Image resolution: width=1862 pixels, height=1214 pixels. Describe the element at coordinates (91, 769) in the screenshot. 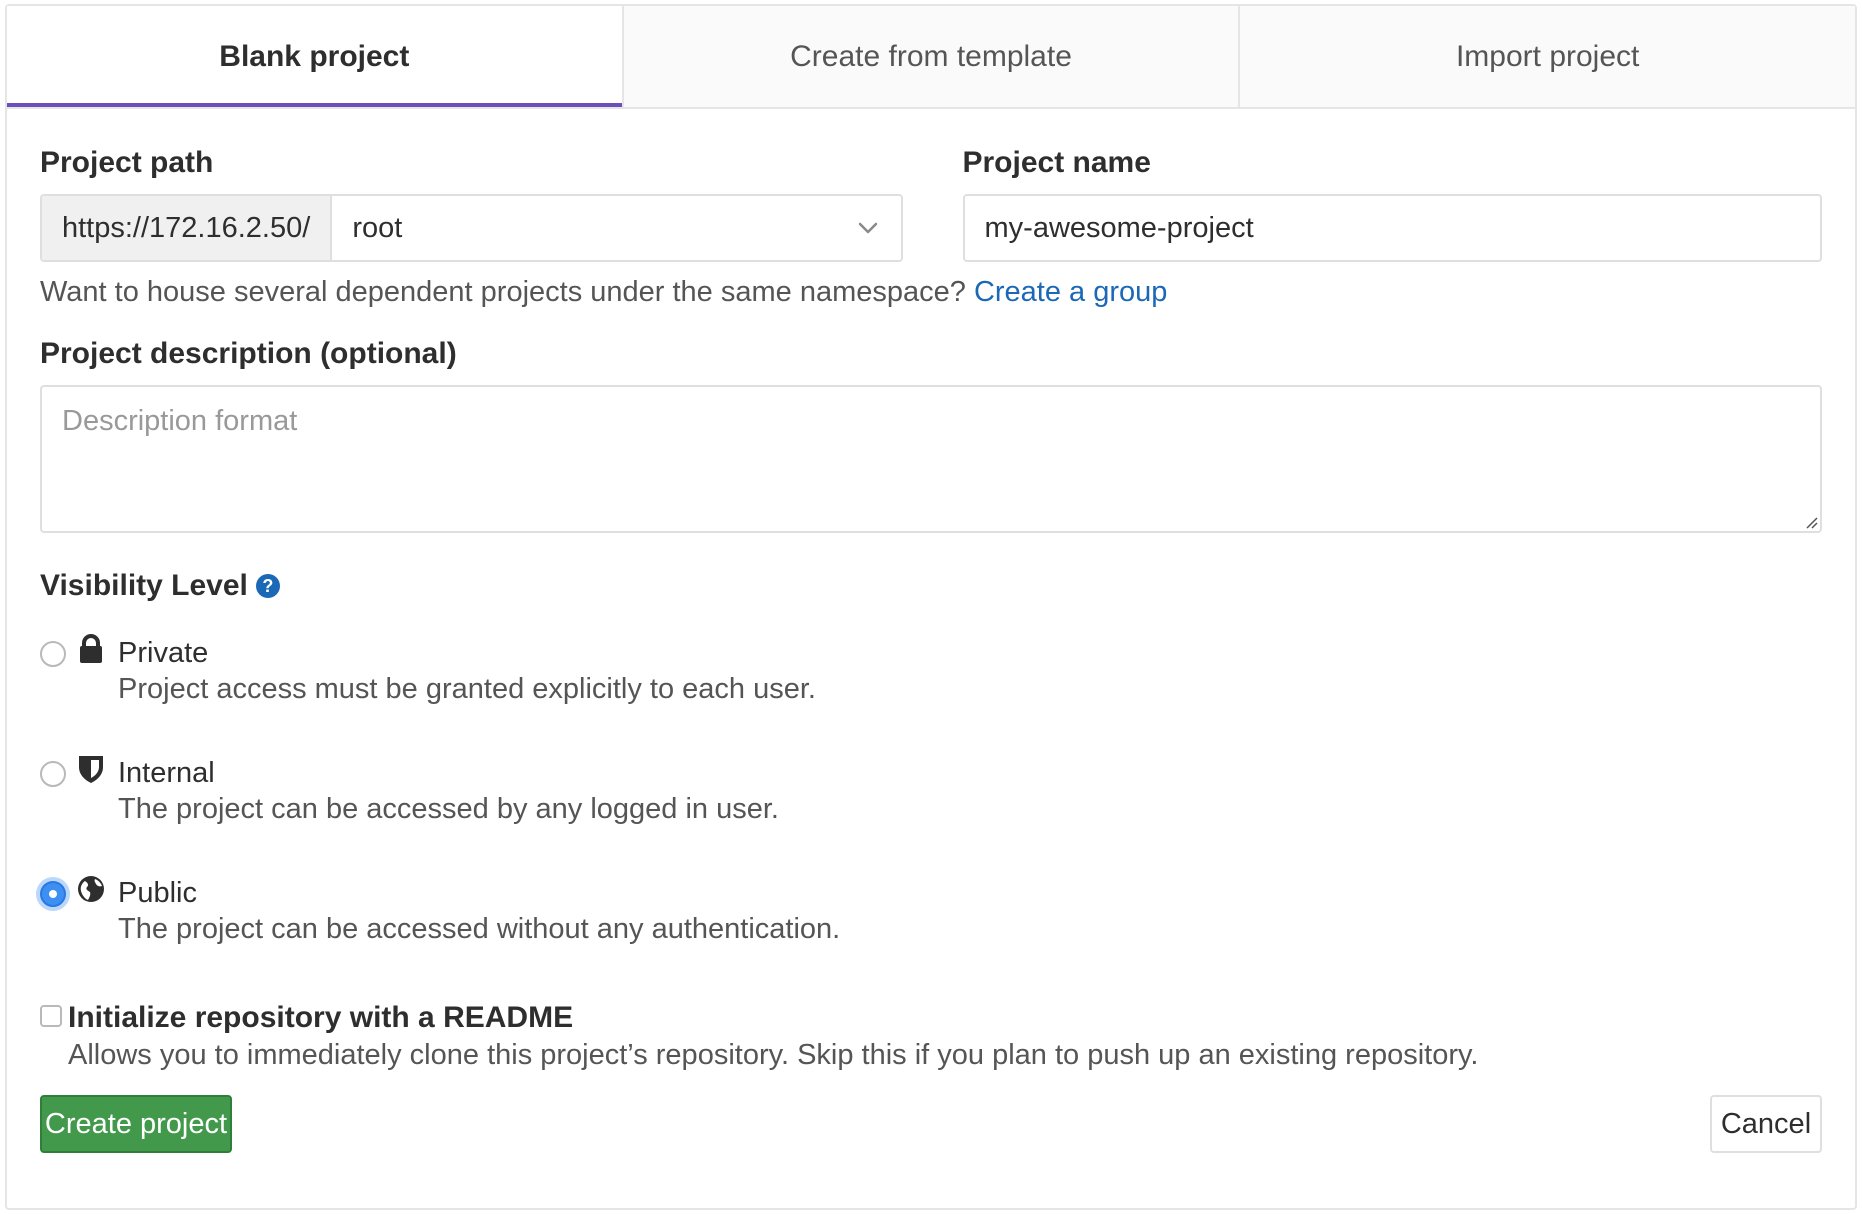

I see `shield-icon` at that location.